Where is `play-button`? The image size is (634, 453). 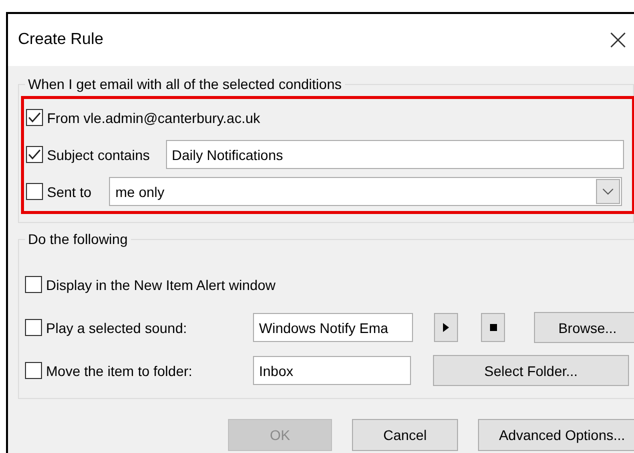 play-button is located at coordinates (446, 327).